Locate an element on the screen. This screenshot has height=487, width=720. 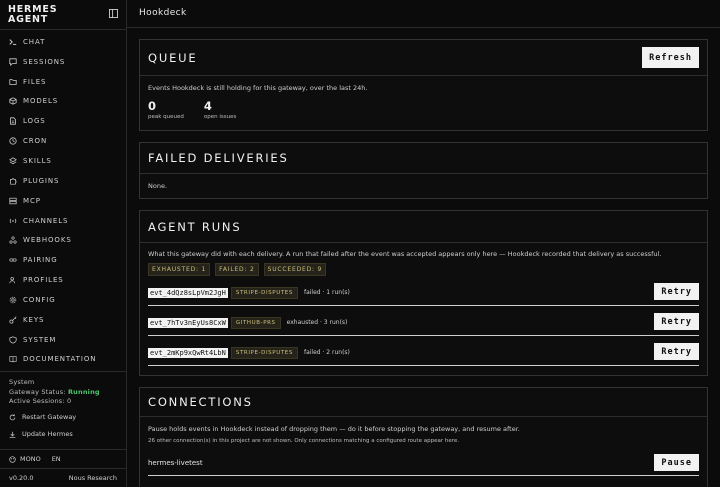
sidebar-footer: v0.20.0 Nous Research is located at coordinates (63, 477).